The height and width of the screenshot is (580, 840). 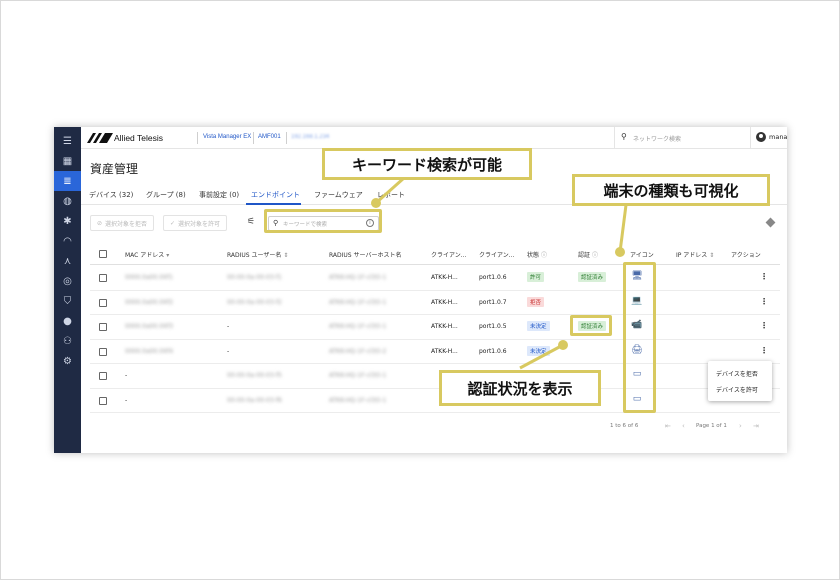 I want to click on tab-presets: 事前設定 (0), so click(x=219, y=195).